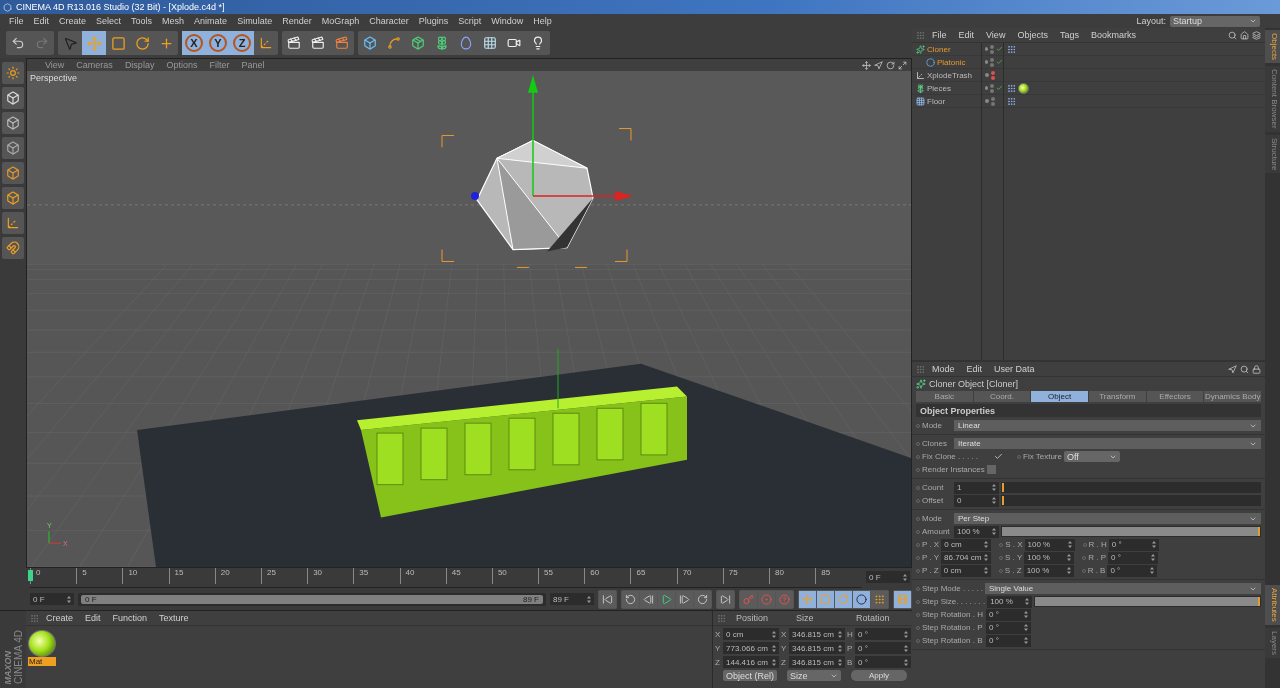  I want to click on menu-item: Mode, so click(943, 369).